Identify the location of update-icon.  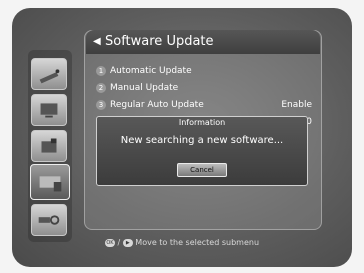
(50, 182).